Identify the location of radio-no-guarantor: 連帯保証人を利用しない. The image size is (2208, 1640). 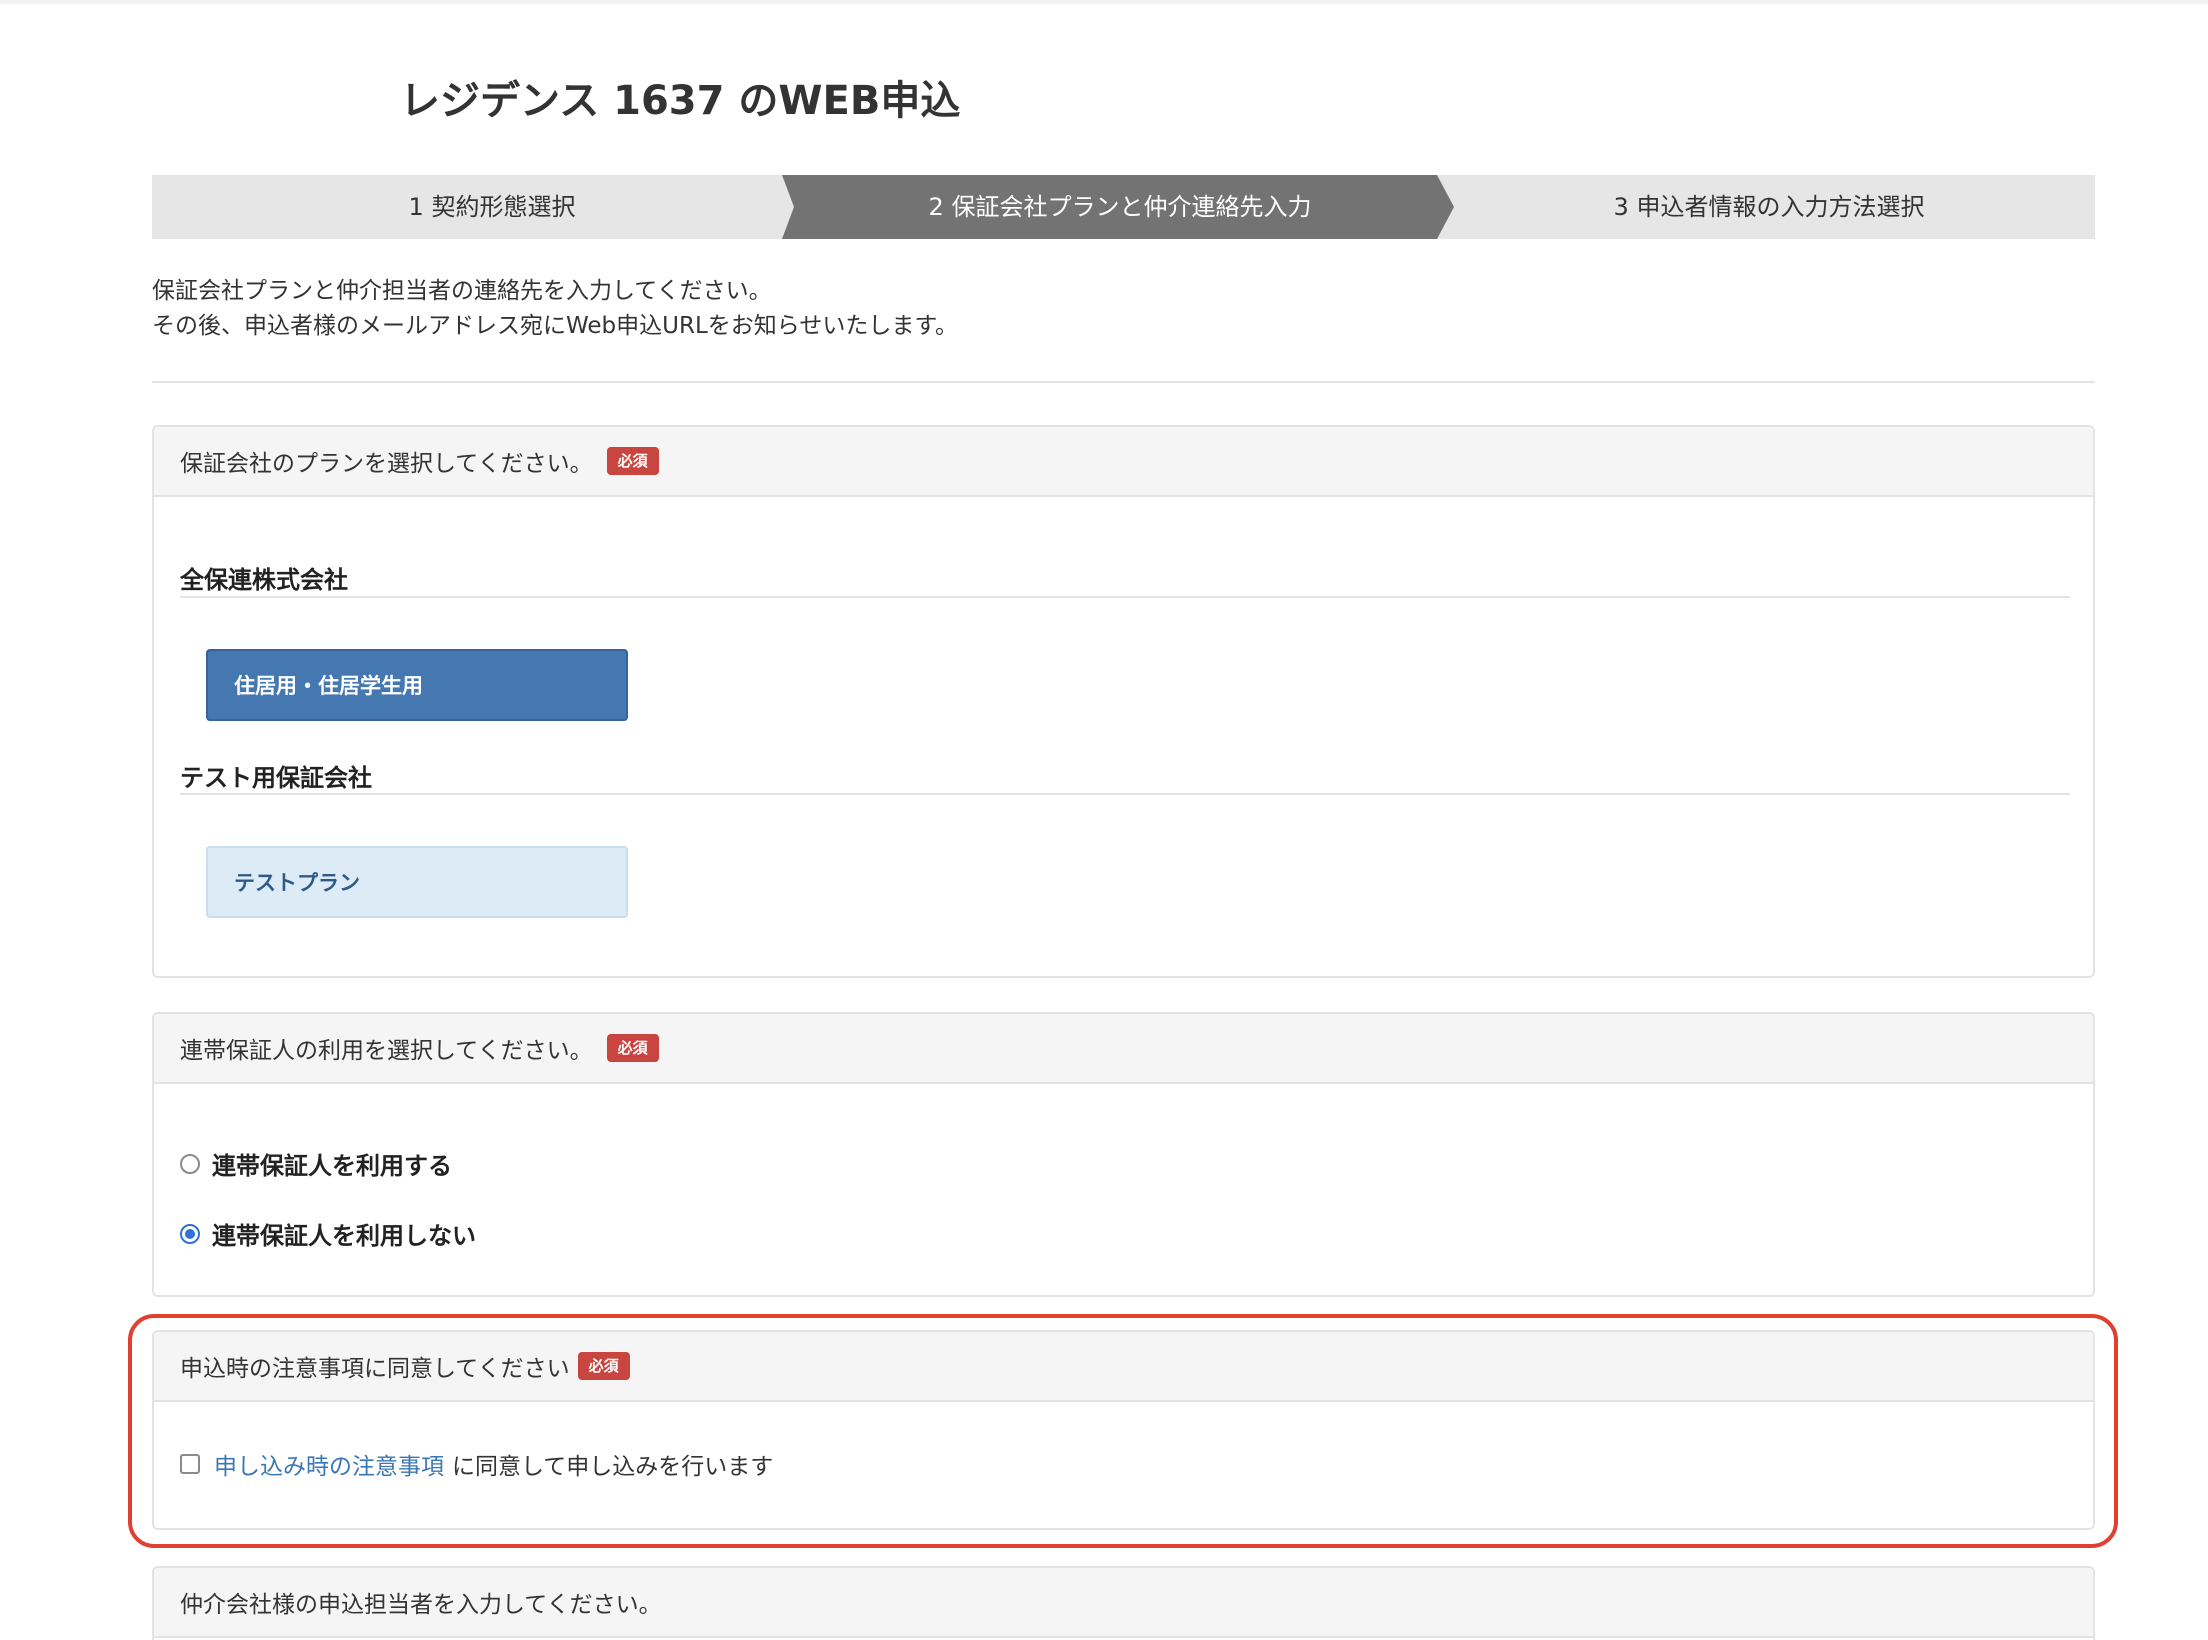
(328, 1233).